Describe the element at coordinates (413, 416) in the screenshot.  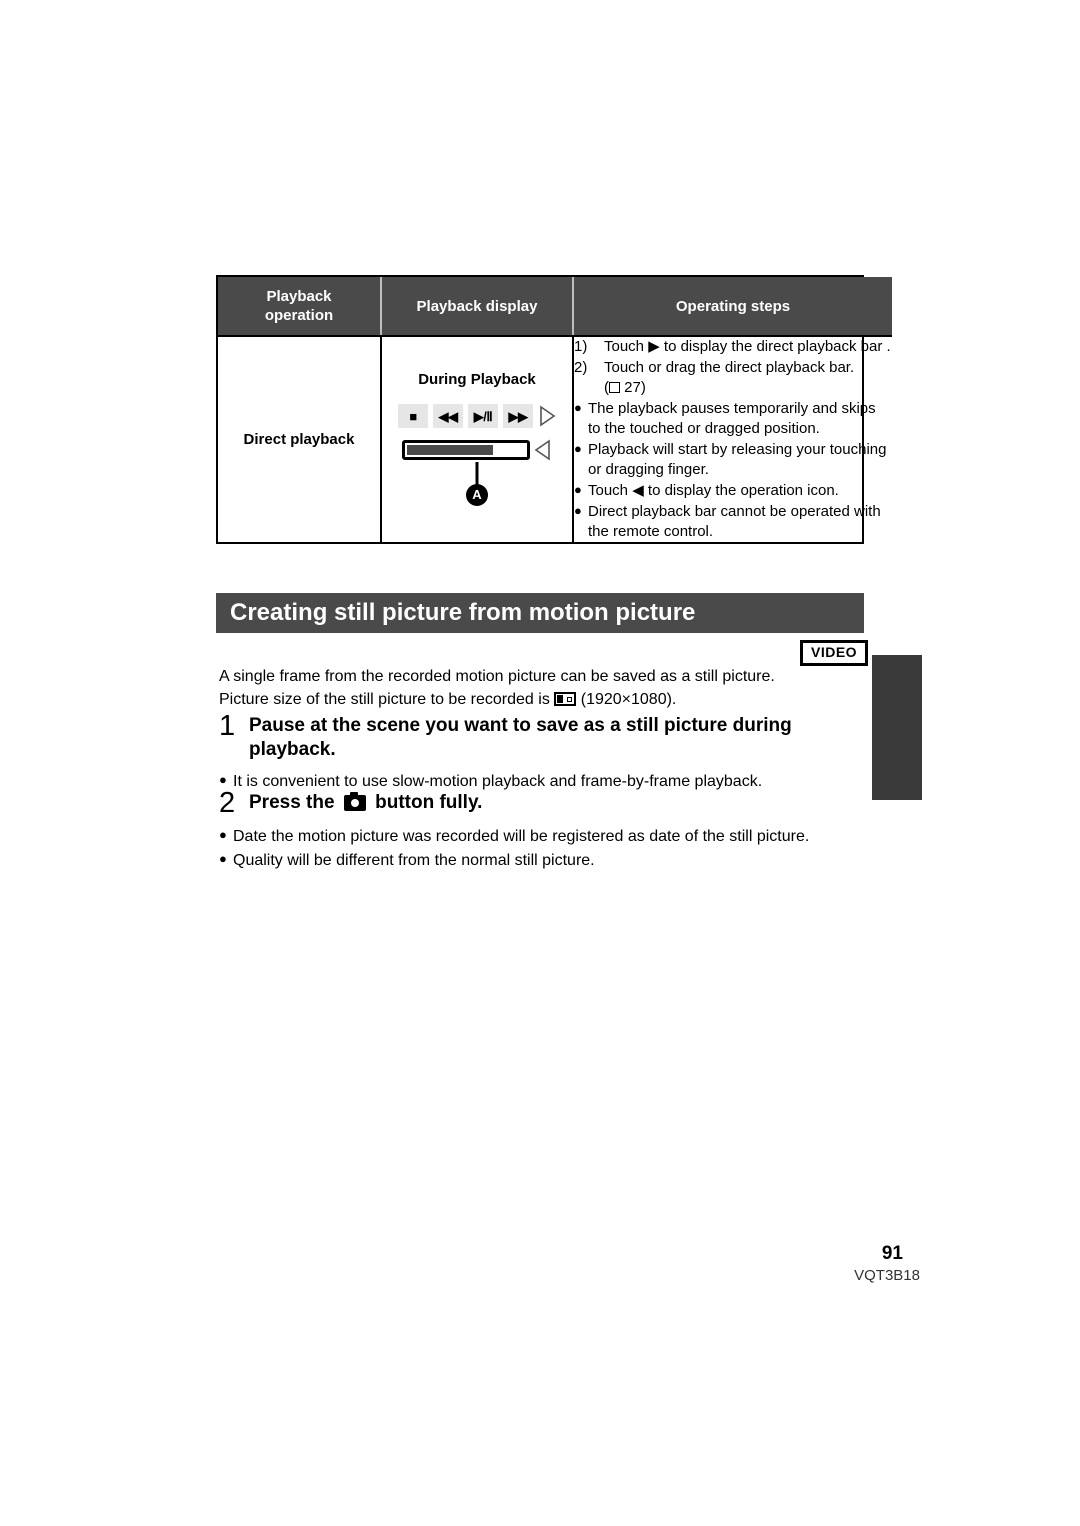
I see `stop-icon: ■` at that location.